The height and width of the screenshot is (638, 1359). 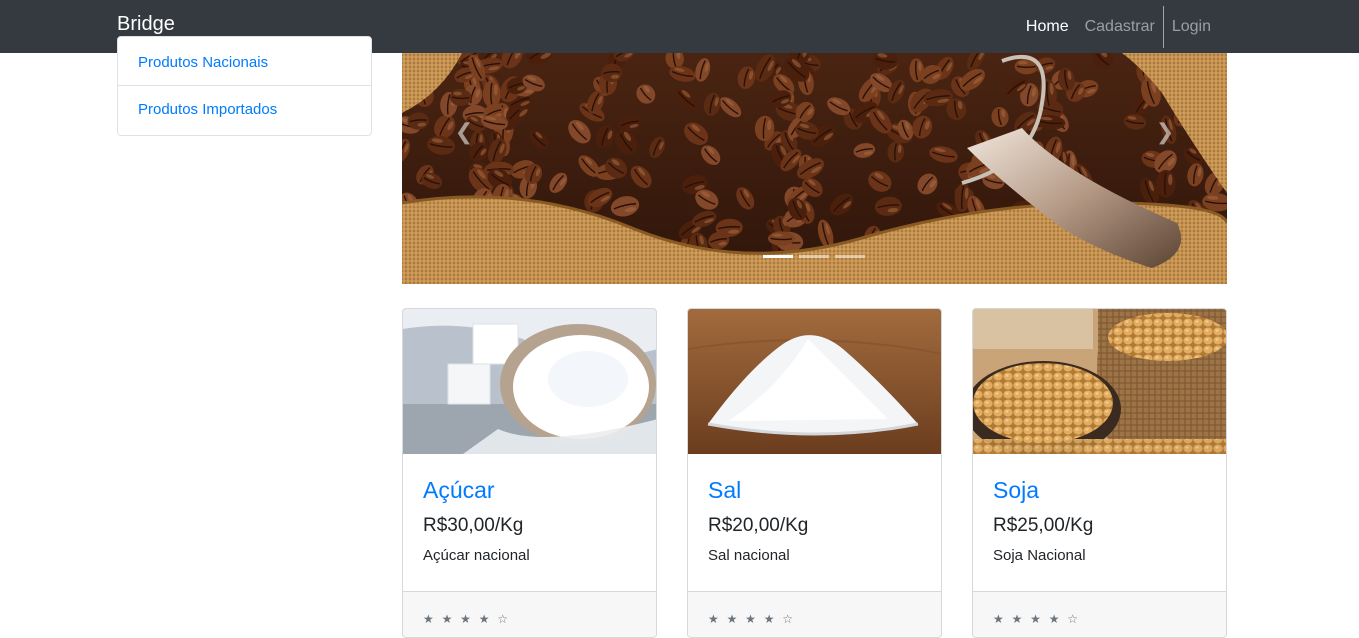 What do you see at coordinates (1099, 490) in the screenshot?
I see `product-title: Soja` at bounding box center [1099, 490].